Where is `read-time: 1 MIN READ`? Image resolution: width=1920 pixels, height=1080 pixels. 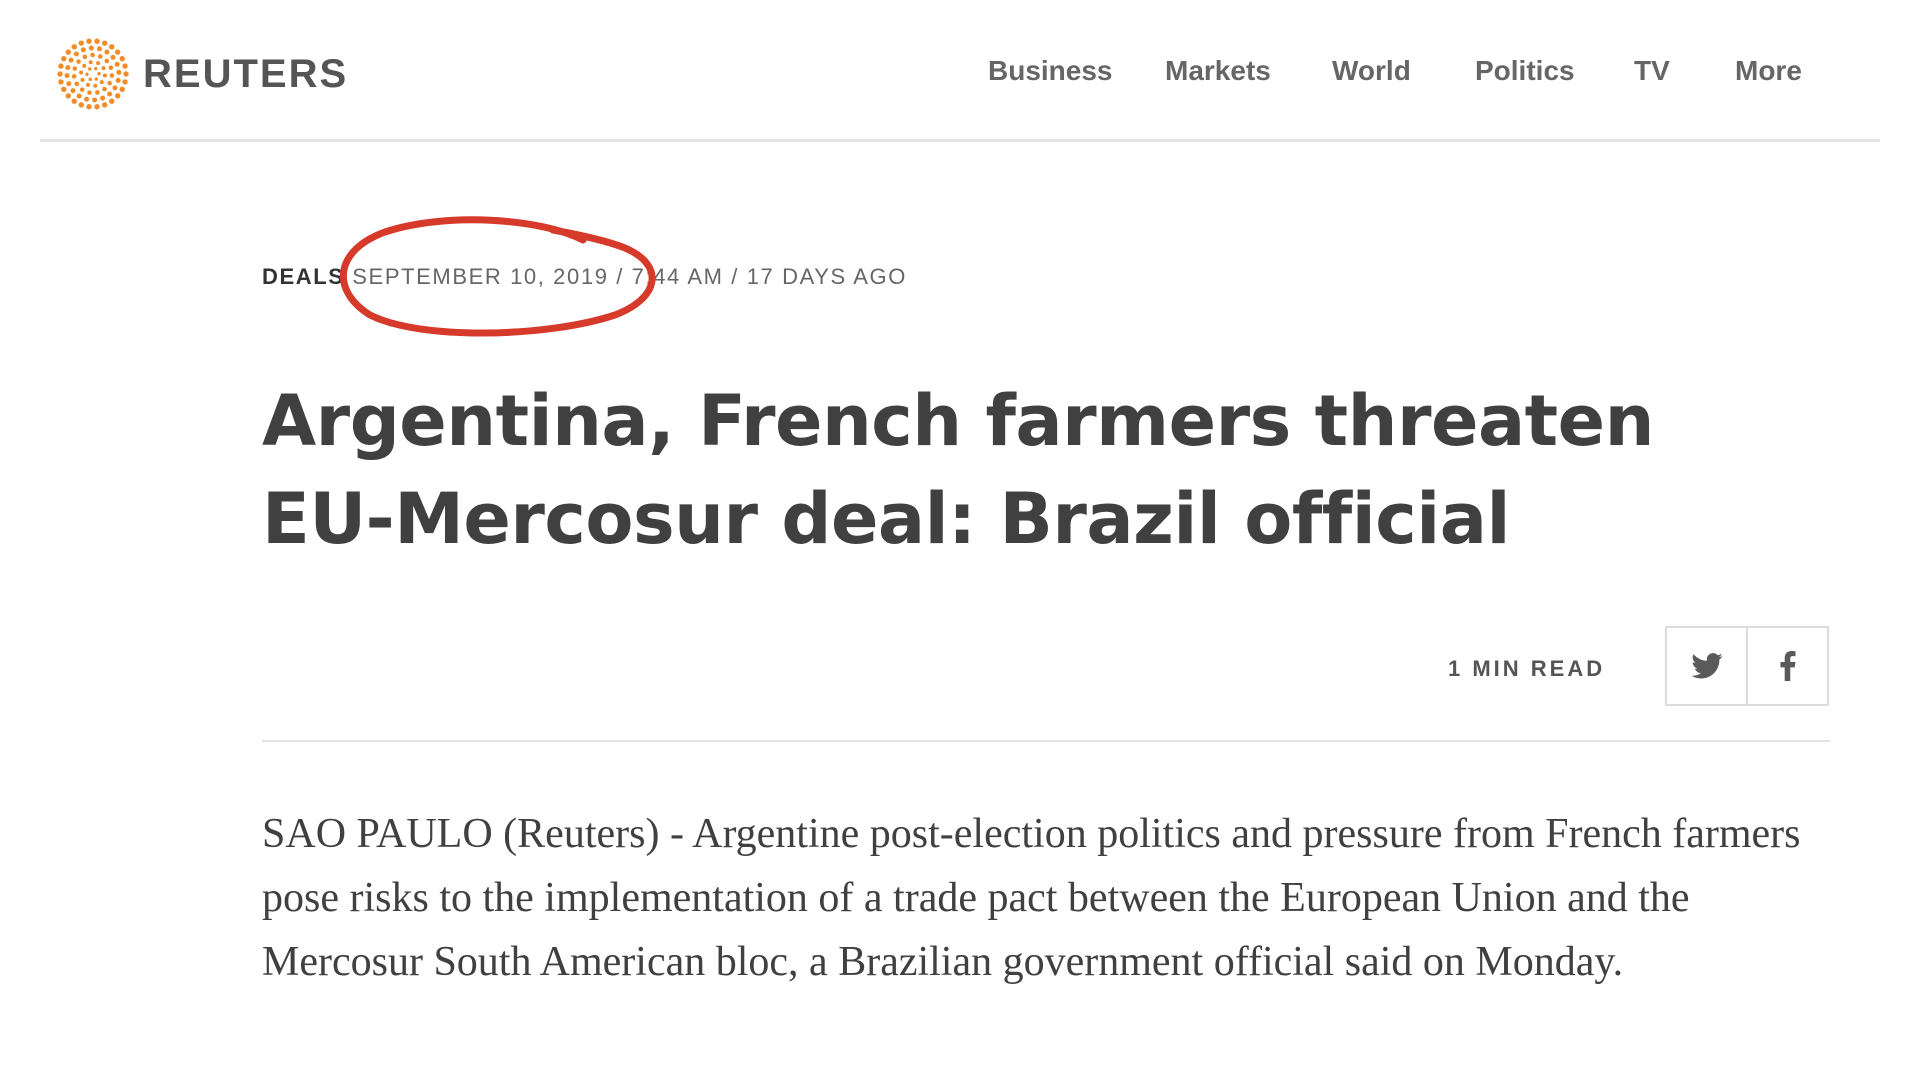 read-time: 1 MIN READ is located at coordinates (1527, 668).